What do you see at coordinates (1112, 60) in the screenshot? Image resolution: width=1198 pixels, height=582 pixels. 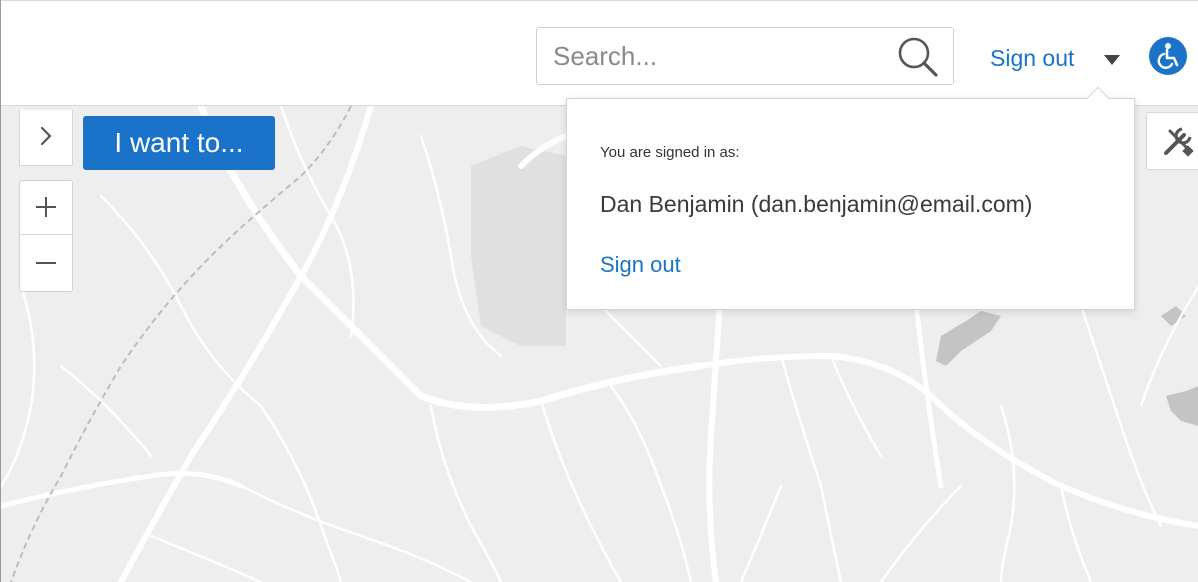 I see `caret-down-icon` at bounding box center [1112, 60].